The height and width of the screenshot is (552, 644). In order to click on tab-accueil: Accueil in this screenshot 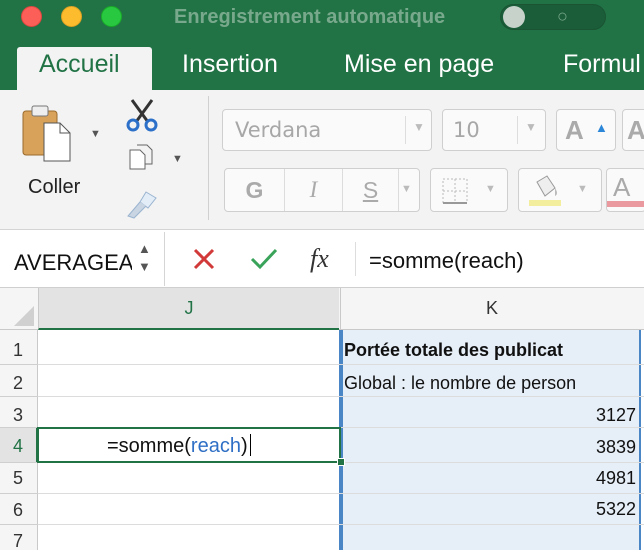, I will do `click(79, 64)`.